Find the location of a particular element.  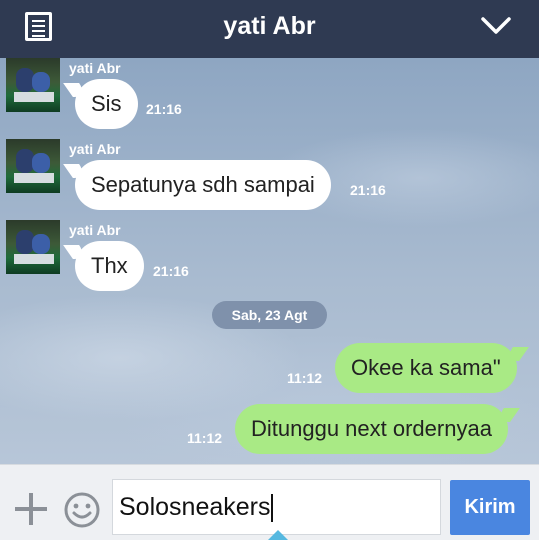

cursor-handle-icon is located at coordinates (278, 535).